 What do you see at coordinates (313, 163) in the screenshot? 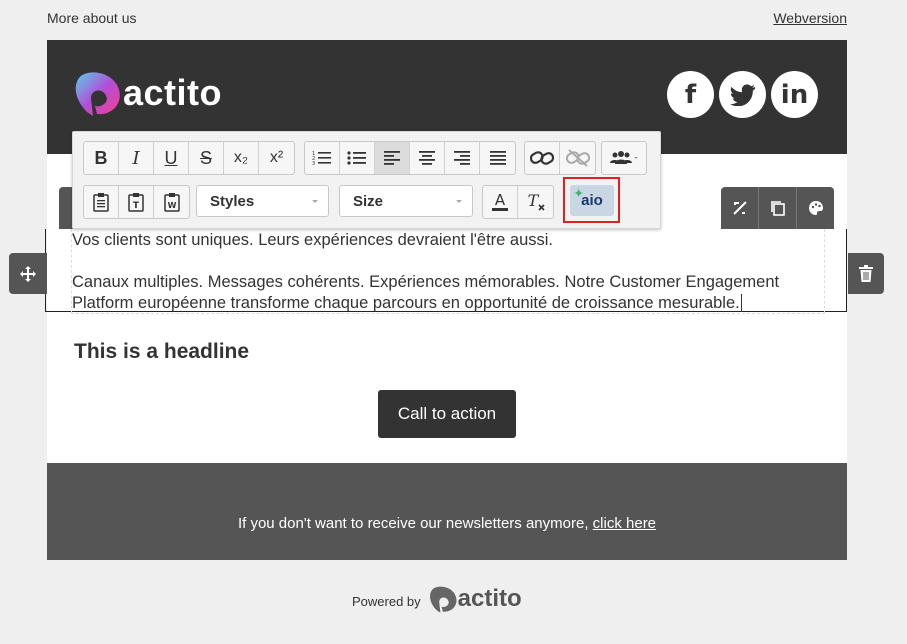
I see `svg-text: 3` at bounding box center [313, 163].